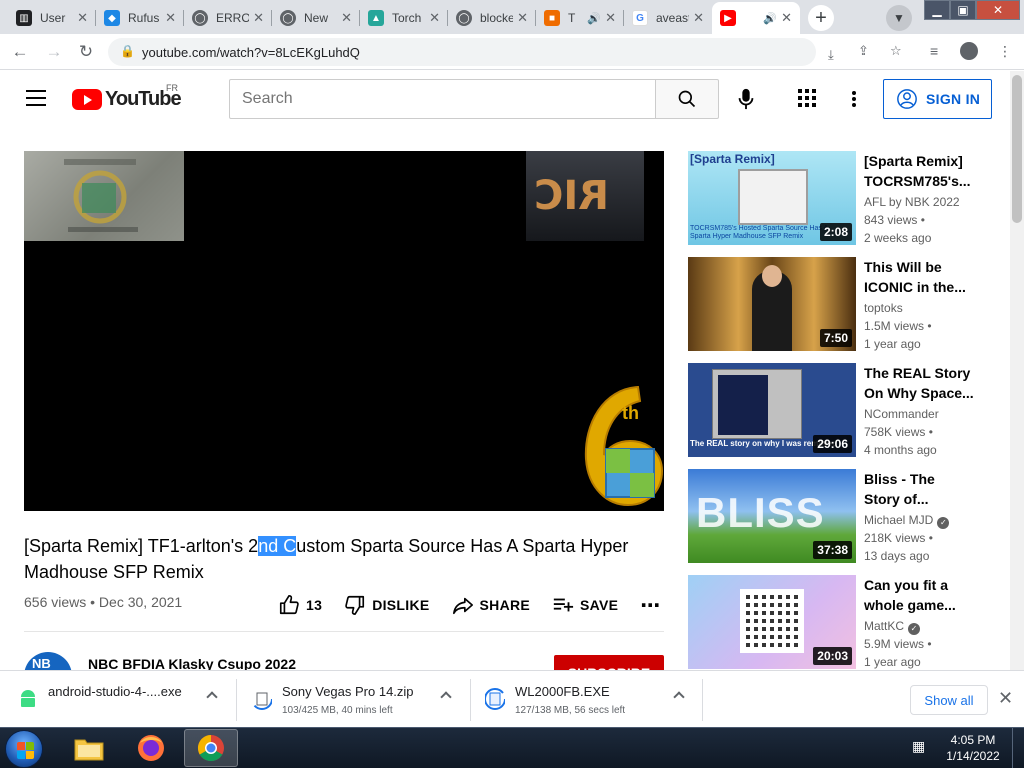 The width and height of the screenshot is (1024, 768). I want to click on like-button: 13, so click(300, 605).